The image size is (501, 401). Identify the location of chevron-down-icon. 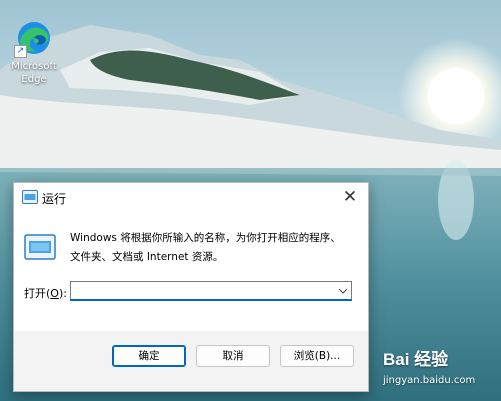
(343, 291).